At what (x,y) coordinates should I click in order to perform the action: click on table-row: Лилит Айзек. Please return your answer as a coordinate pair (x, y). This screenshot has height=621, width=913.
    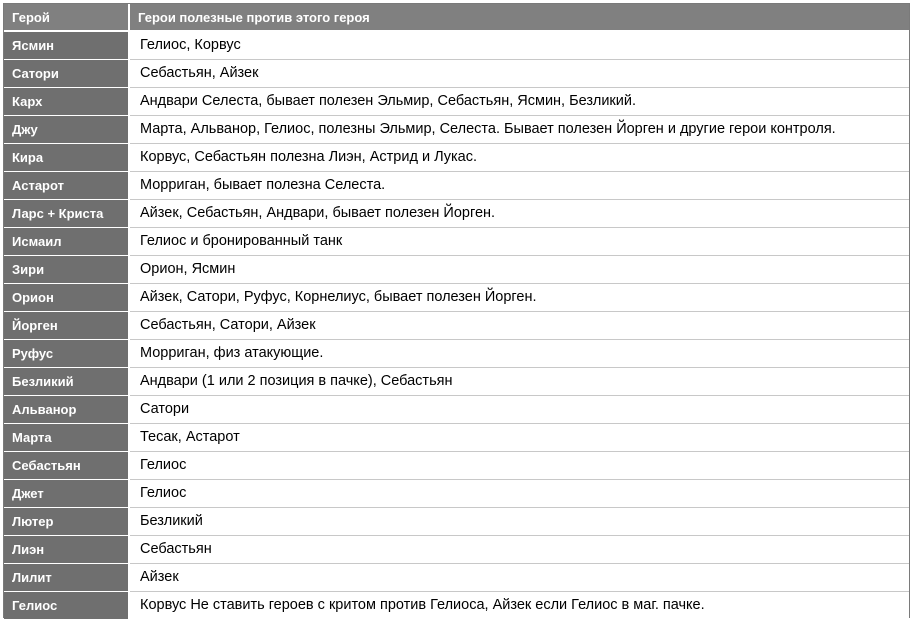
    Looking at the image, I should click on (456, 577).